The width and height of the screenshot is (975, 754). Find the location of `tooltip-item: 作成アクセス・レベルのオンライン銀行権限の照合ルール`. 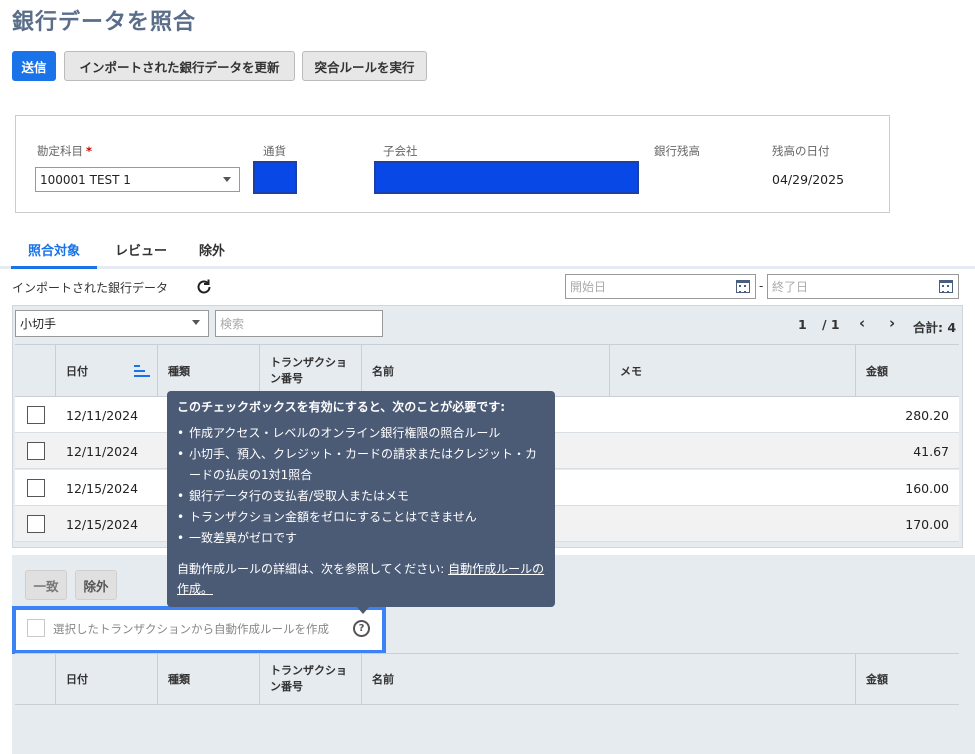

tooltip-item: 作成アクセス・レベルのオンライン銀行権限の照合ルール is located at coordinates (361, 433).